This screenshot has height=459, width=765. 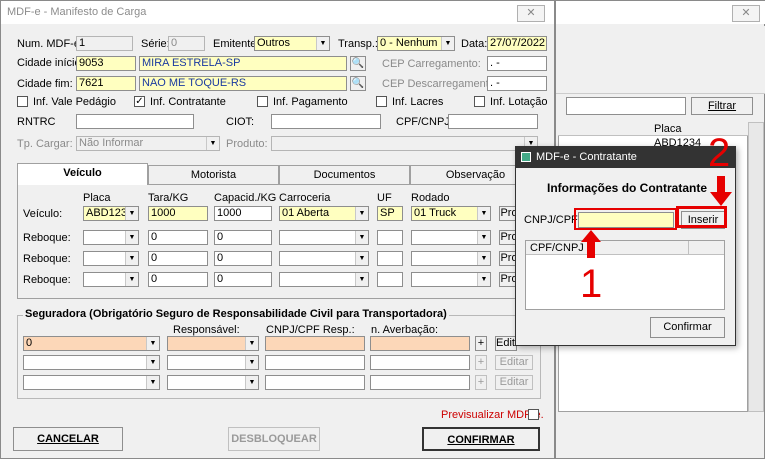 I want to click on checkbox-contratante: ✓, so click(x=139, y=101).